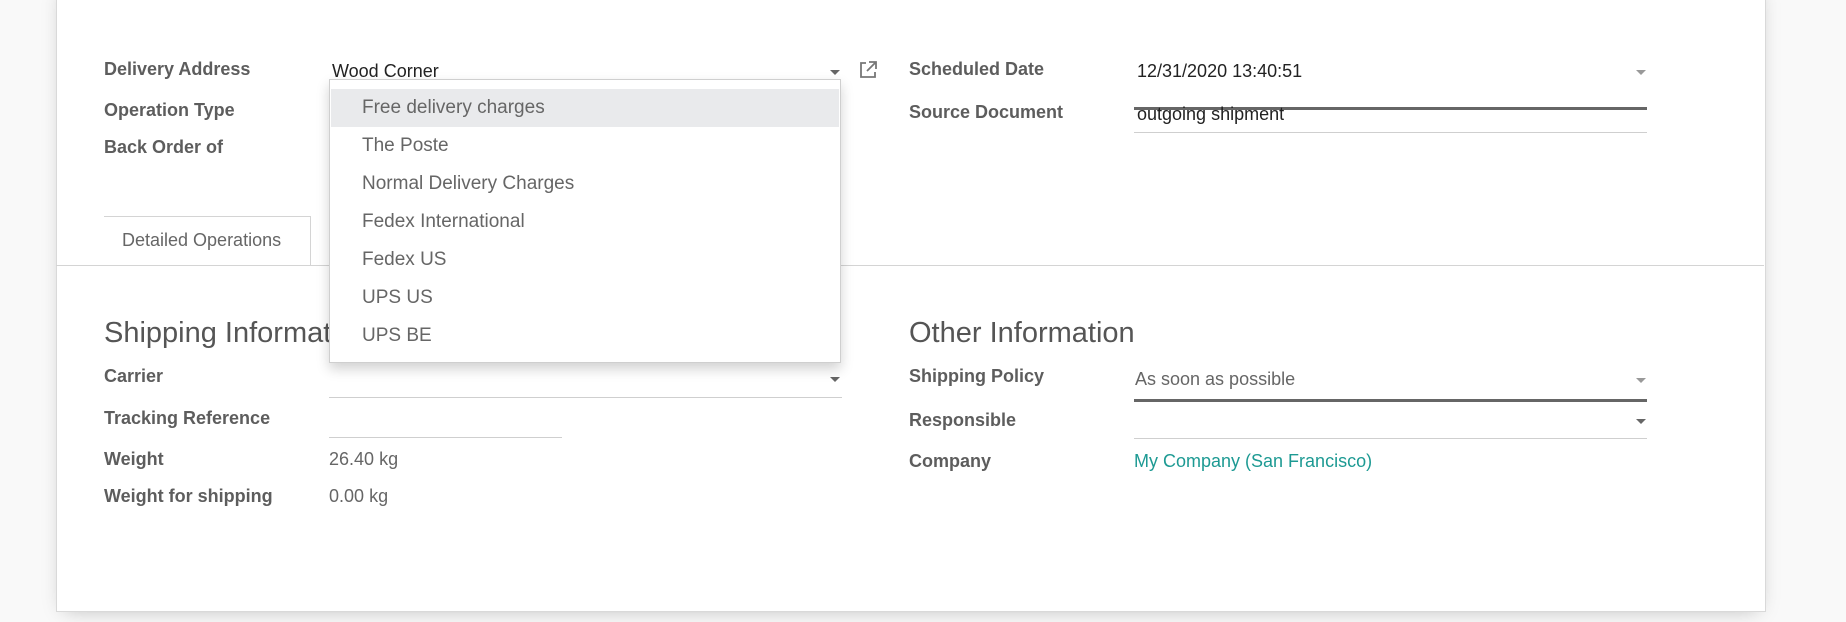 This screenshot has width=1846, height=622. What do you see at coordinates (1022, 333) in the screenshot?
I see `other-information-title: Other Information` at bounding box center [1022, 333].